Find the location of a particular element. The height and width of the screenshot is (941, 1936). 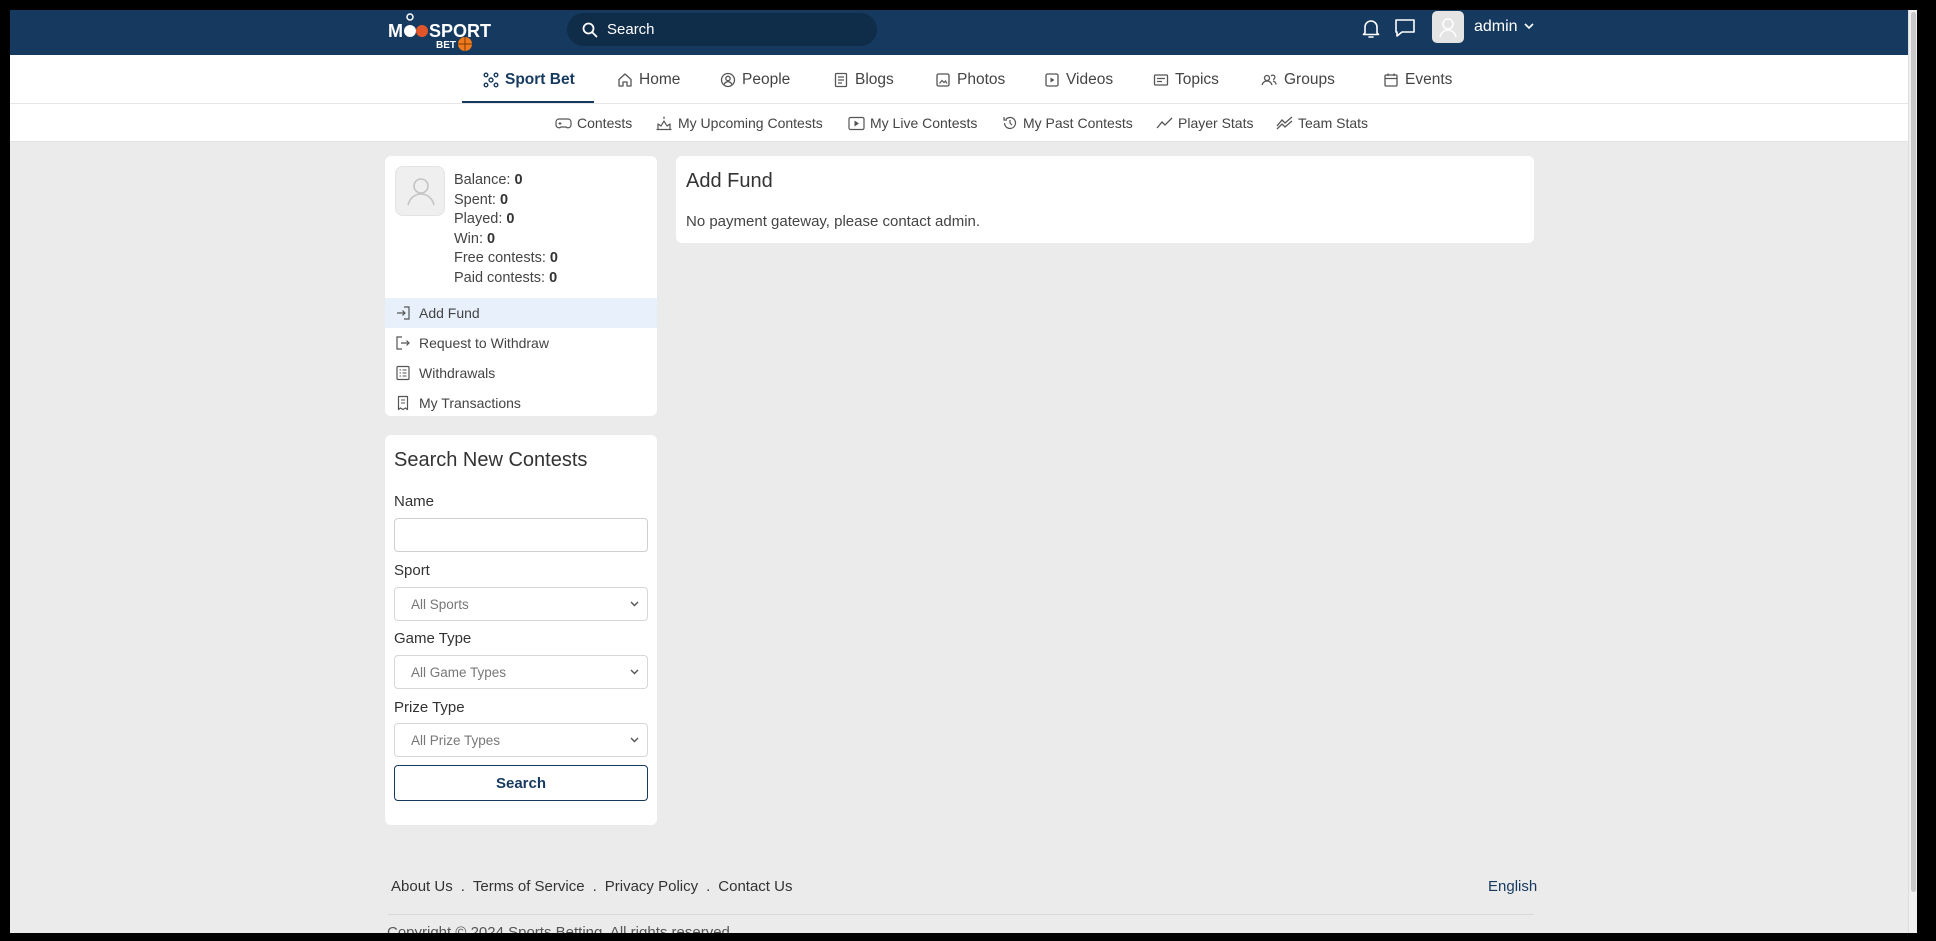

vertical-scrollbar is located at coordinates (1912, 471).